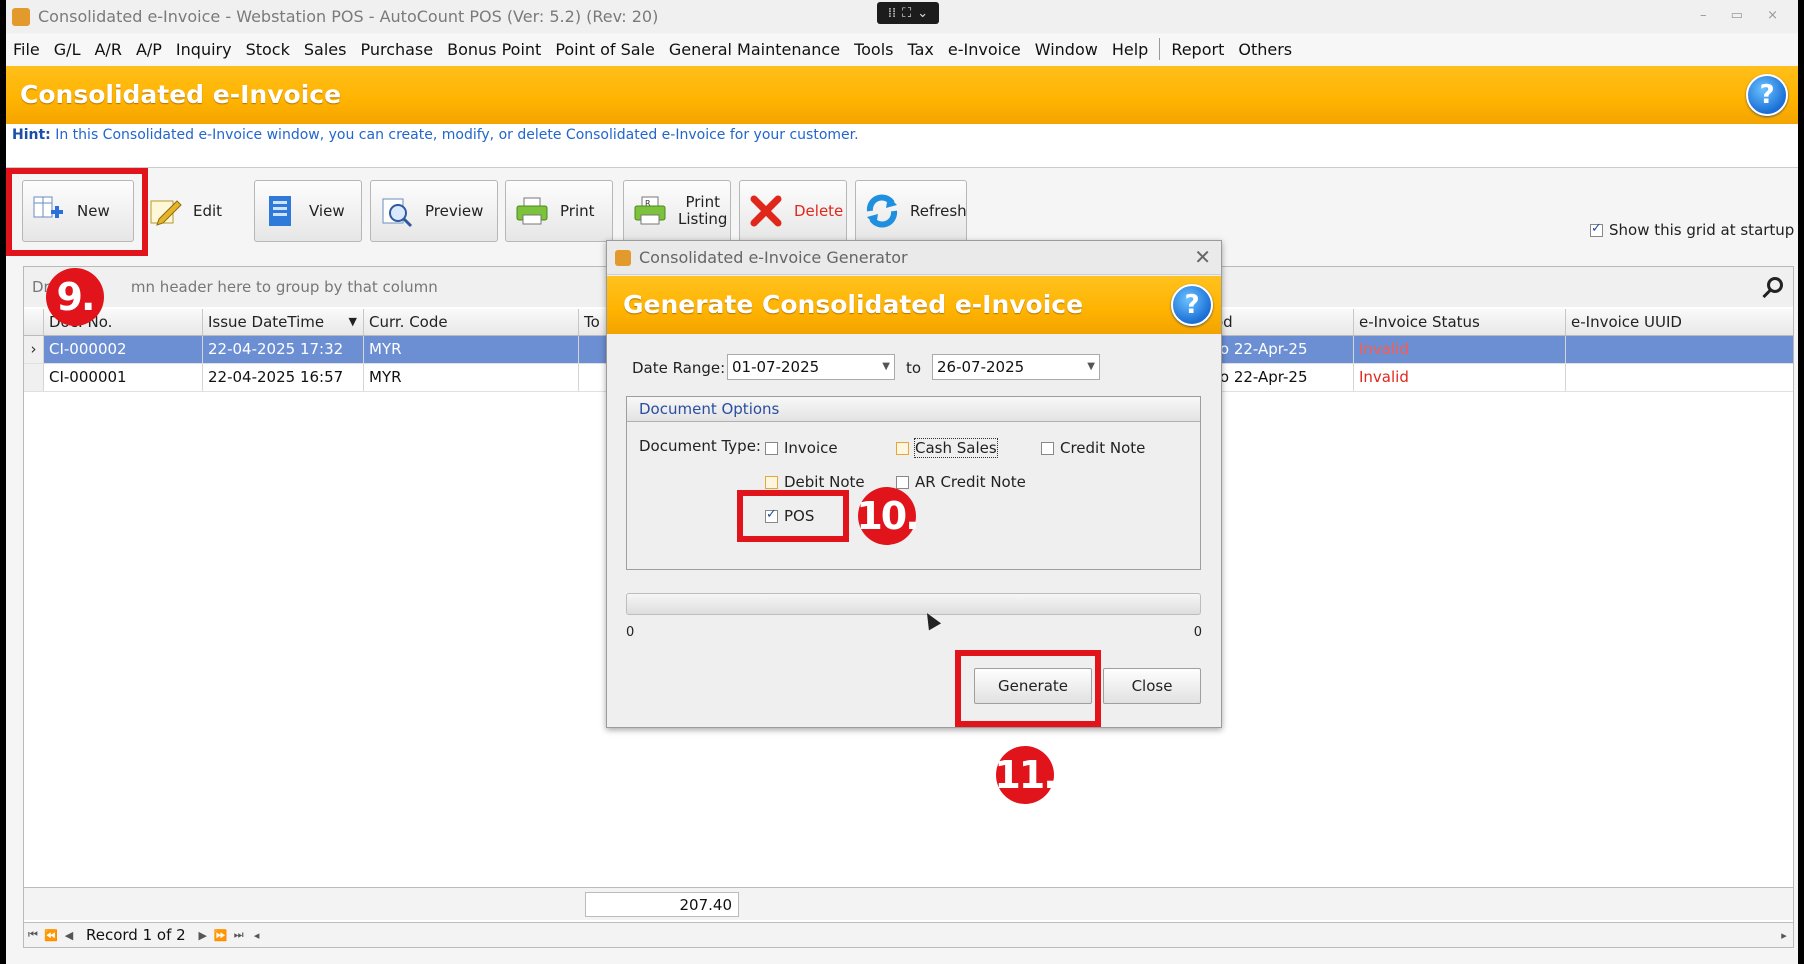  I want to click on debit-note-label: Debit Note, so click(824, 482).